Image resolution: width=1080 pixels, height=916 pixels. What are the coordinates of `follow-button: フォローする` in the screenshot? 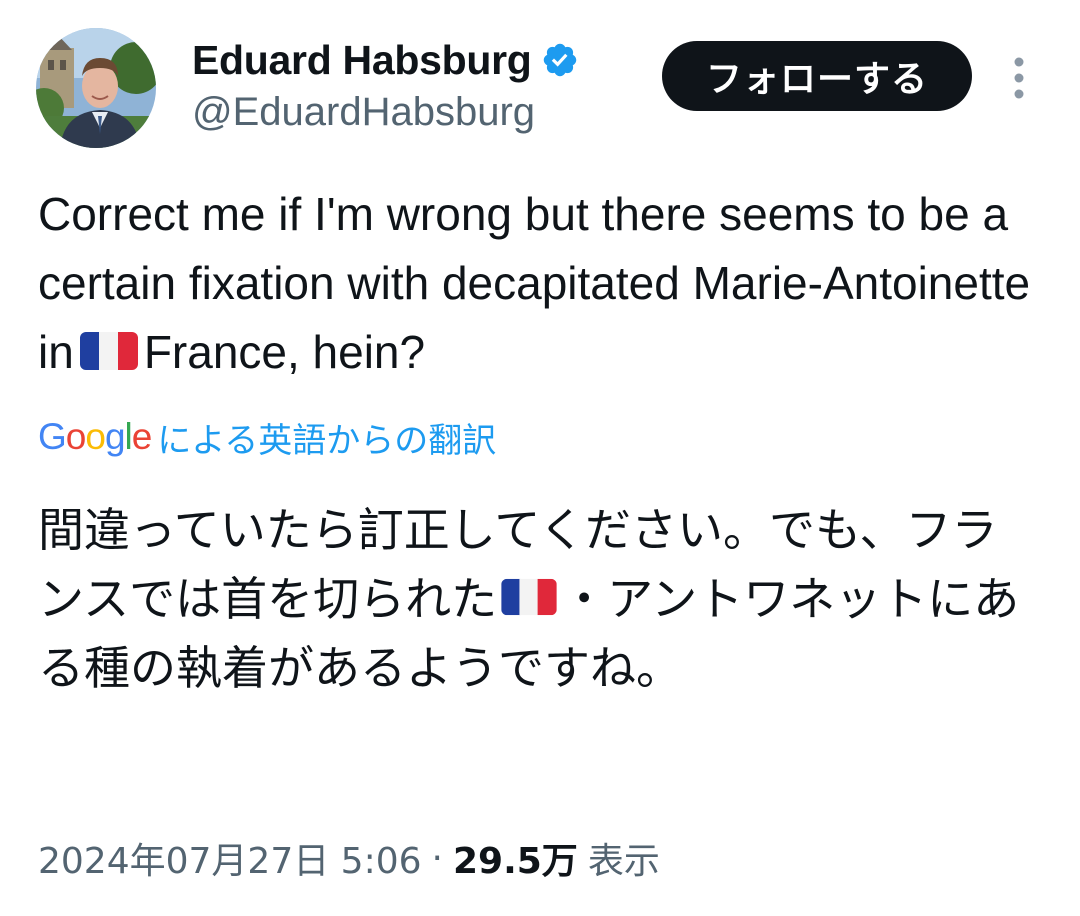 It's located at (817, 76).